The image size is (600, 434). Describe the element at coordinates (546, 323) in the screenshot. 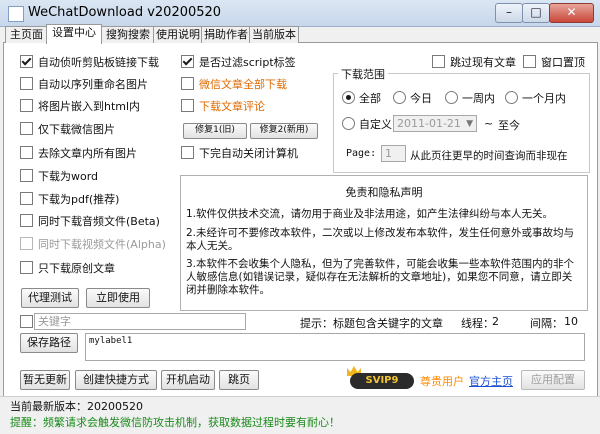

I see `interval-label: 间隔：` at that location.